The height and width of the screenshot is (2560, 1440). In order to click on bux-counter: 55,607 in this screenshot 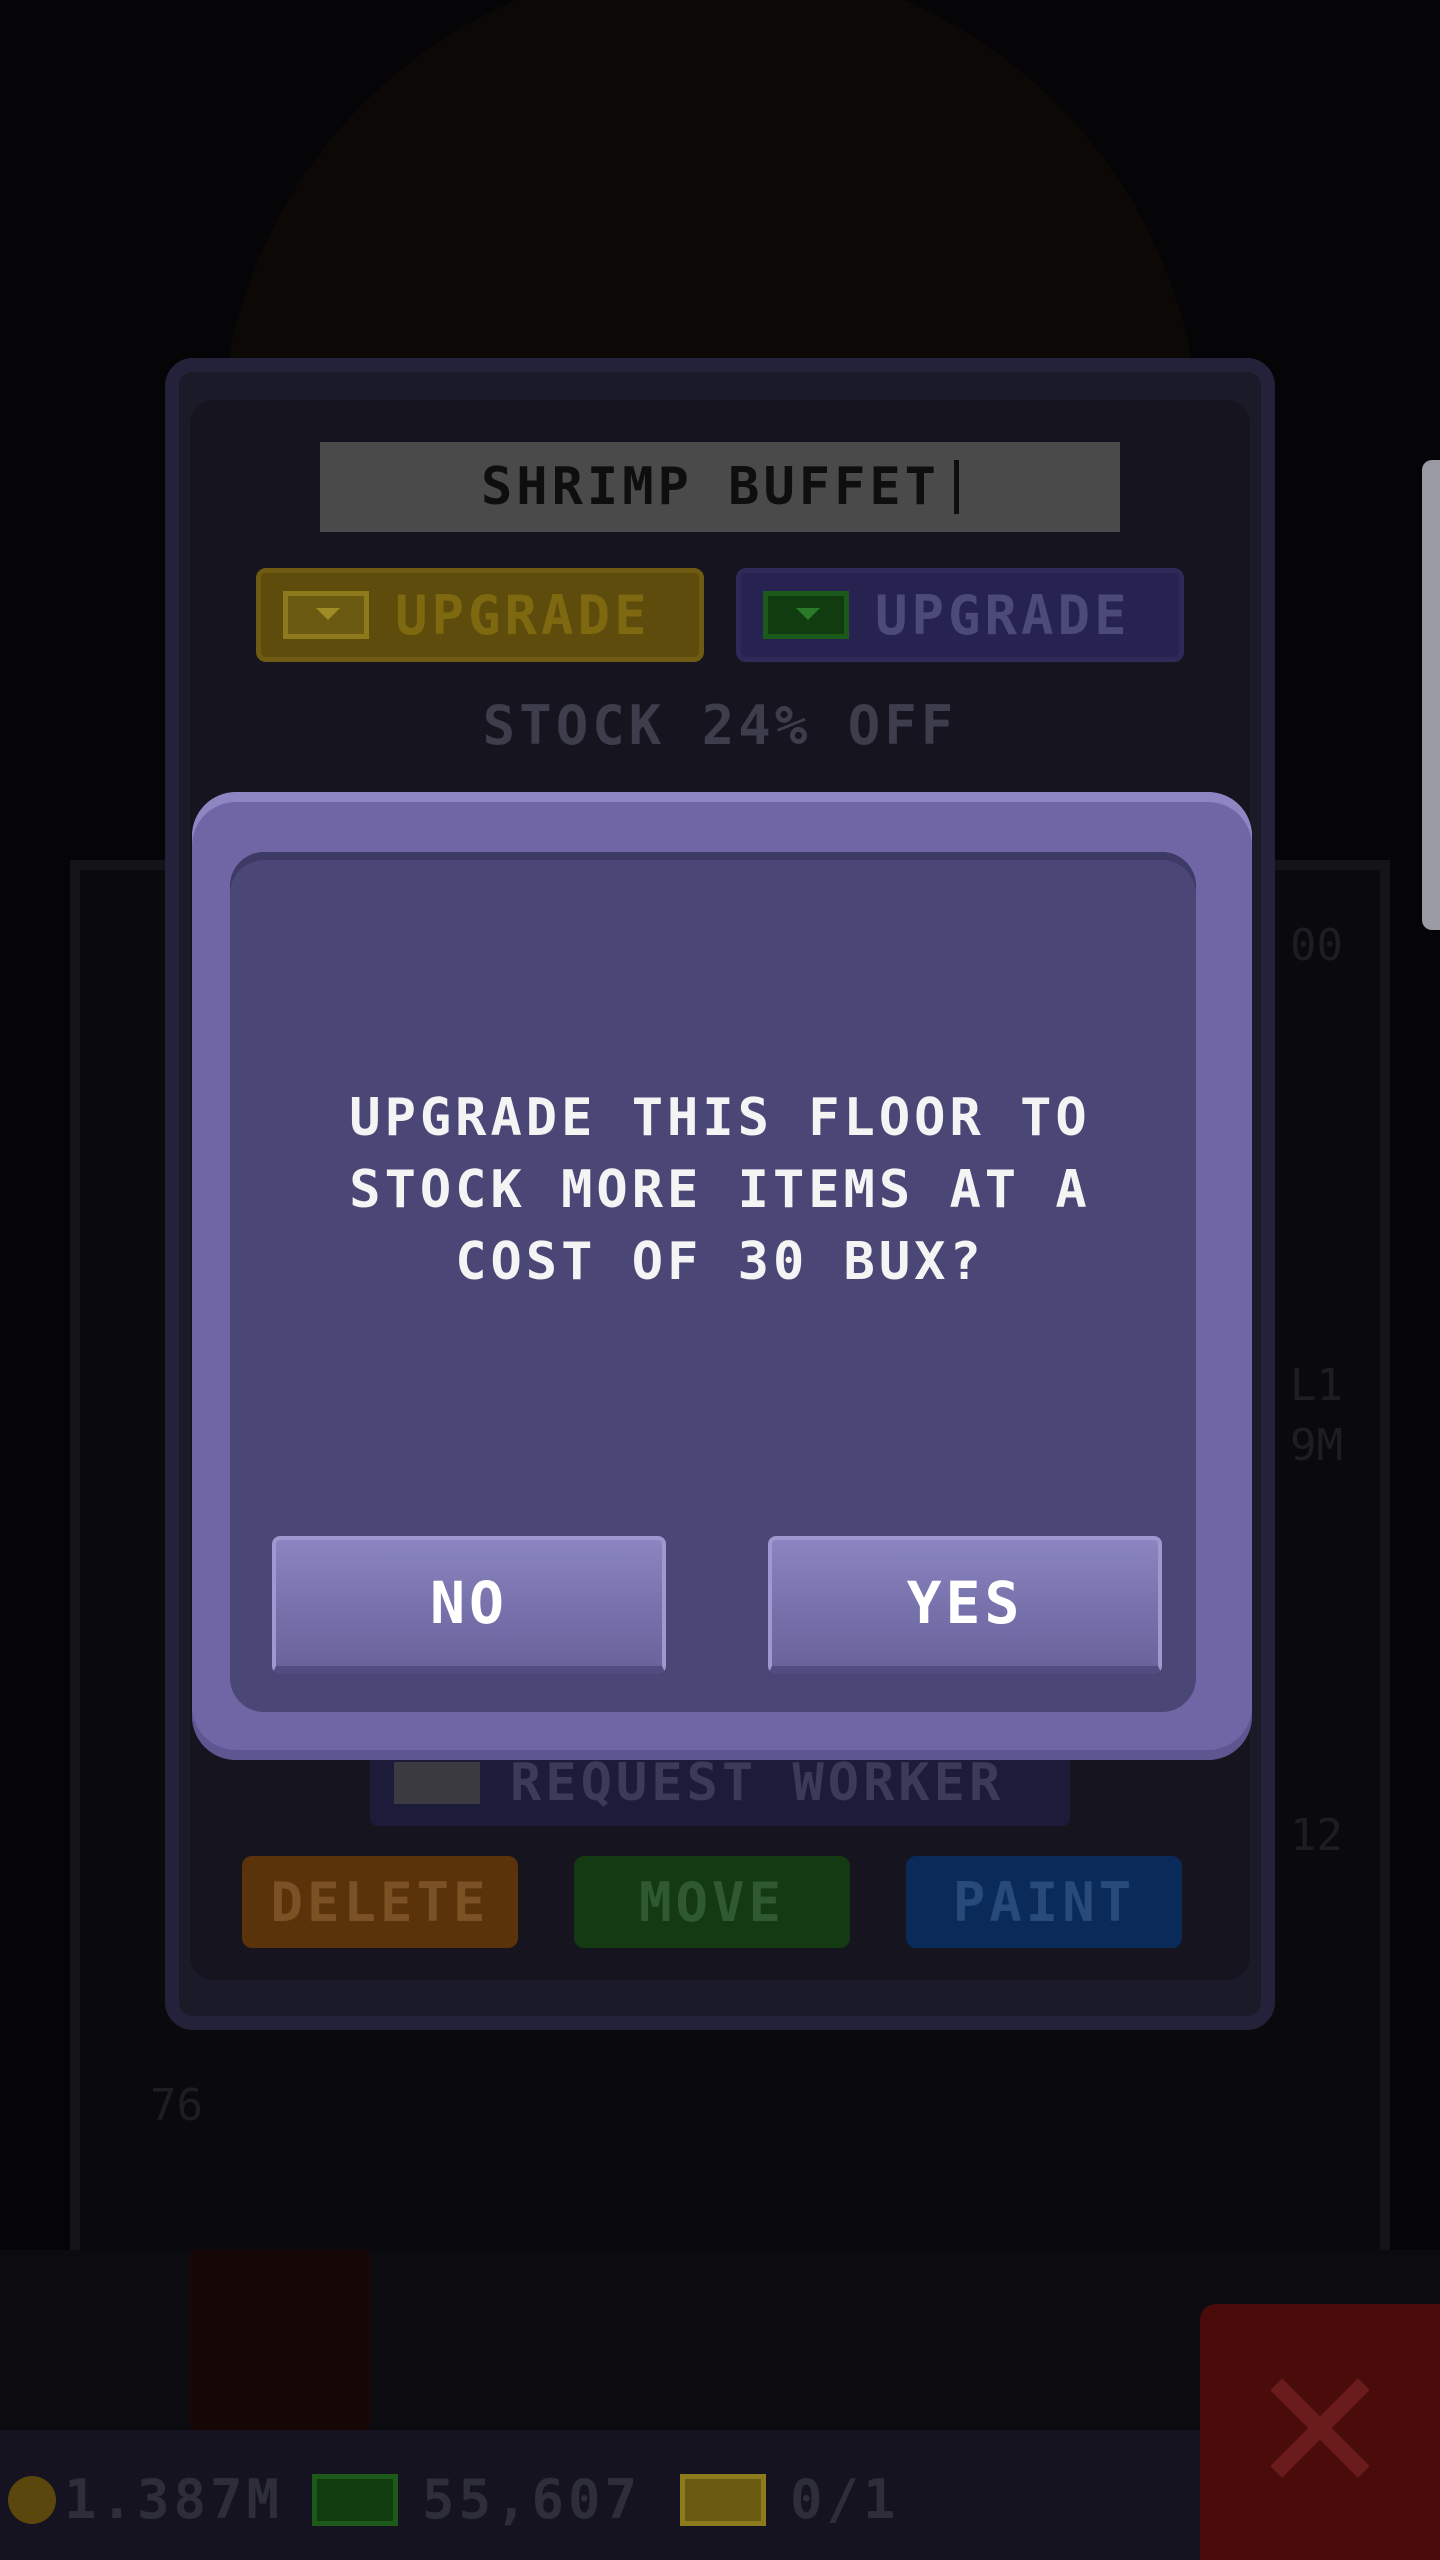, I will do `click(476, 2499)`.